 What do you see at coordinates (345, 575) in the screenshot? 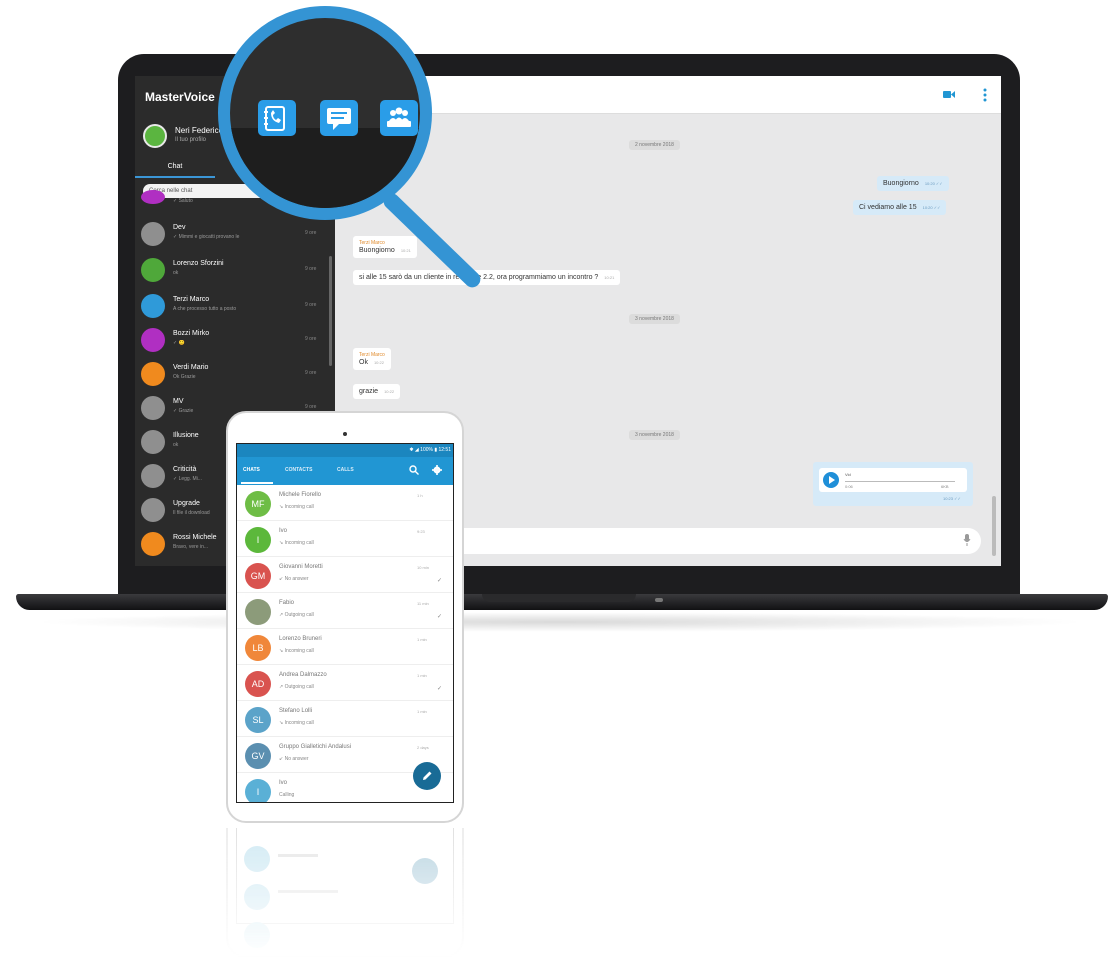
I see `call-list-item: GM Giovanni Moretti ↙ No answer 10 min ✓` at bounding box center [345, 575].